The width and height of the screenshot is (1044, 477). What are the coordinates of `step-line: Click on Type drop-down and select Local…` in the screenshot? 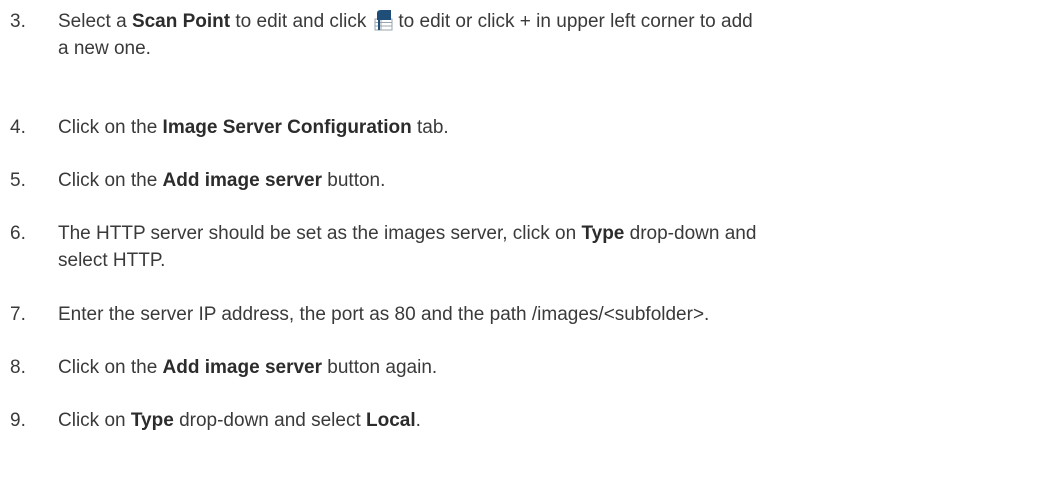 It's located at (545, 420).